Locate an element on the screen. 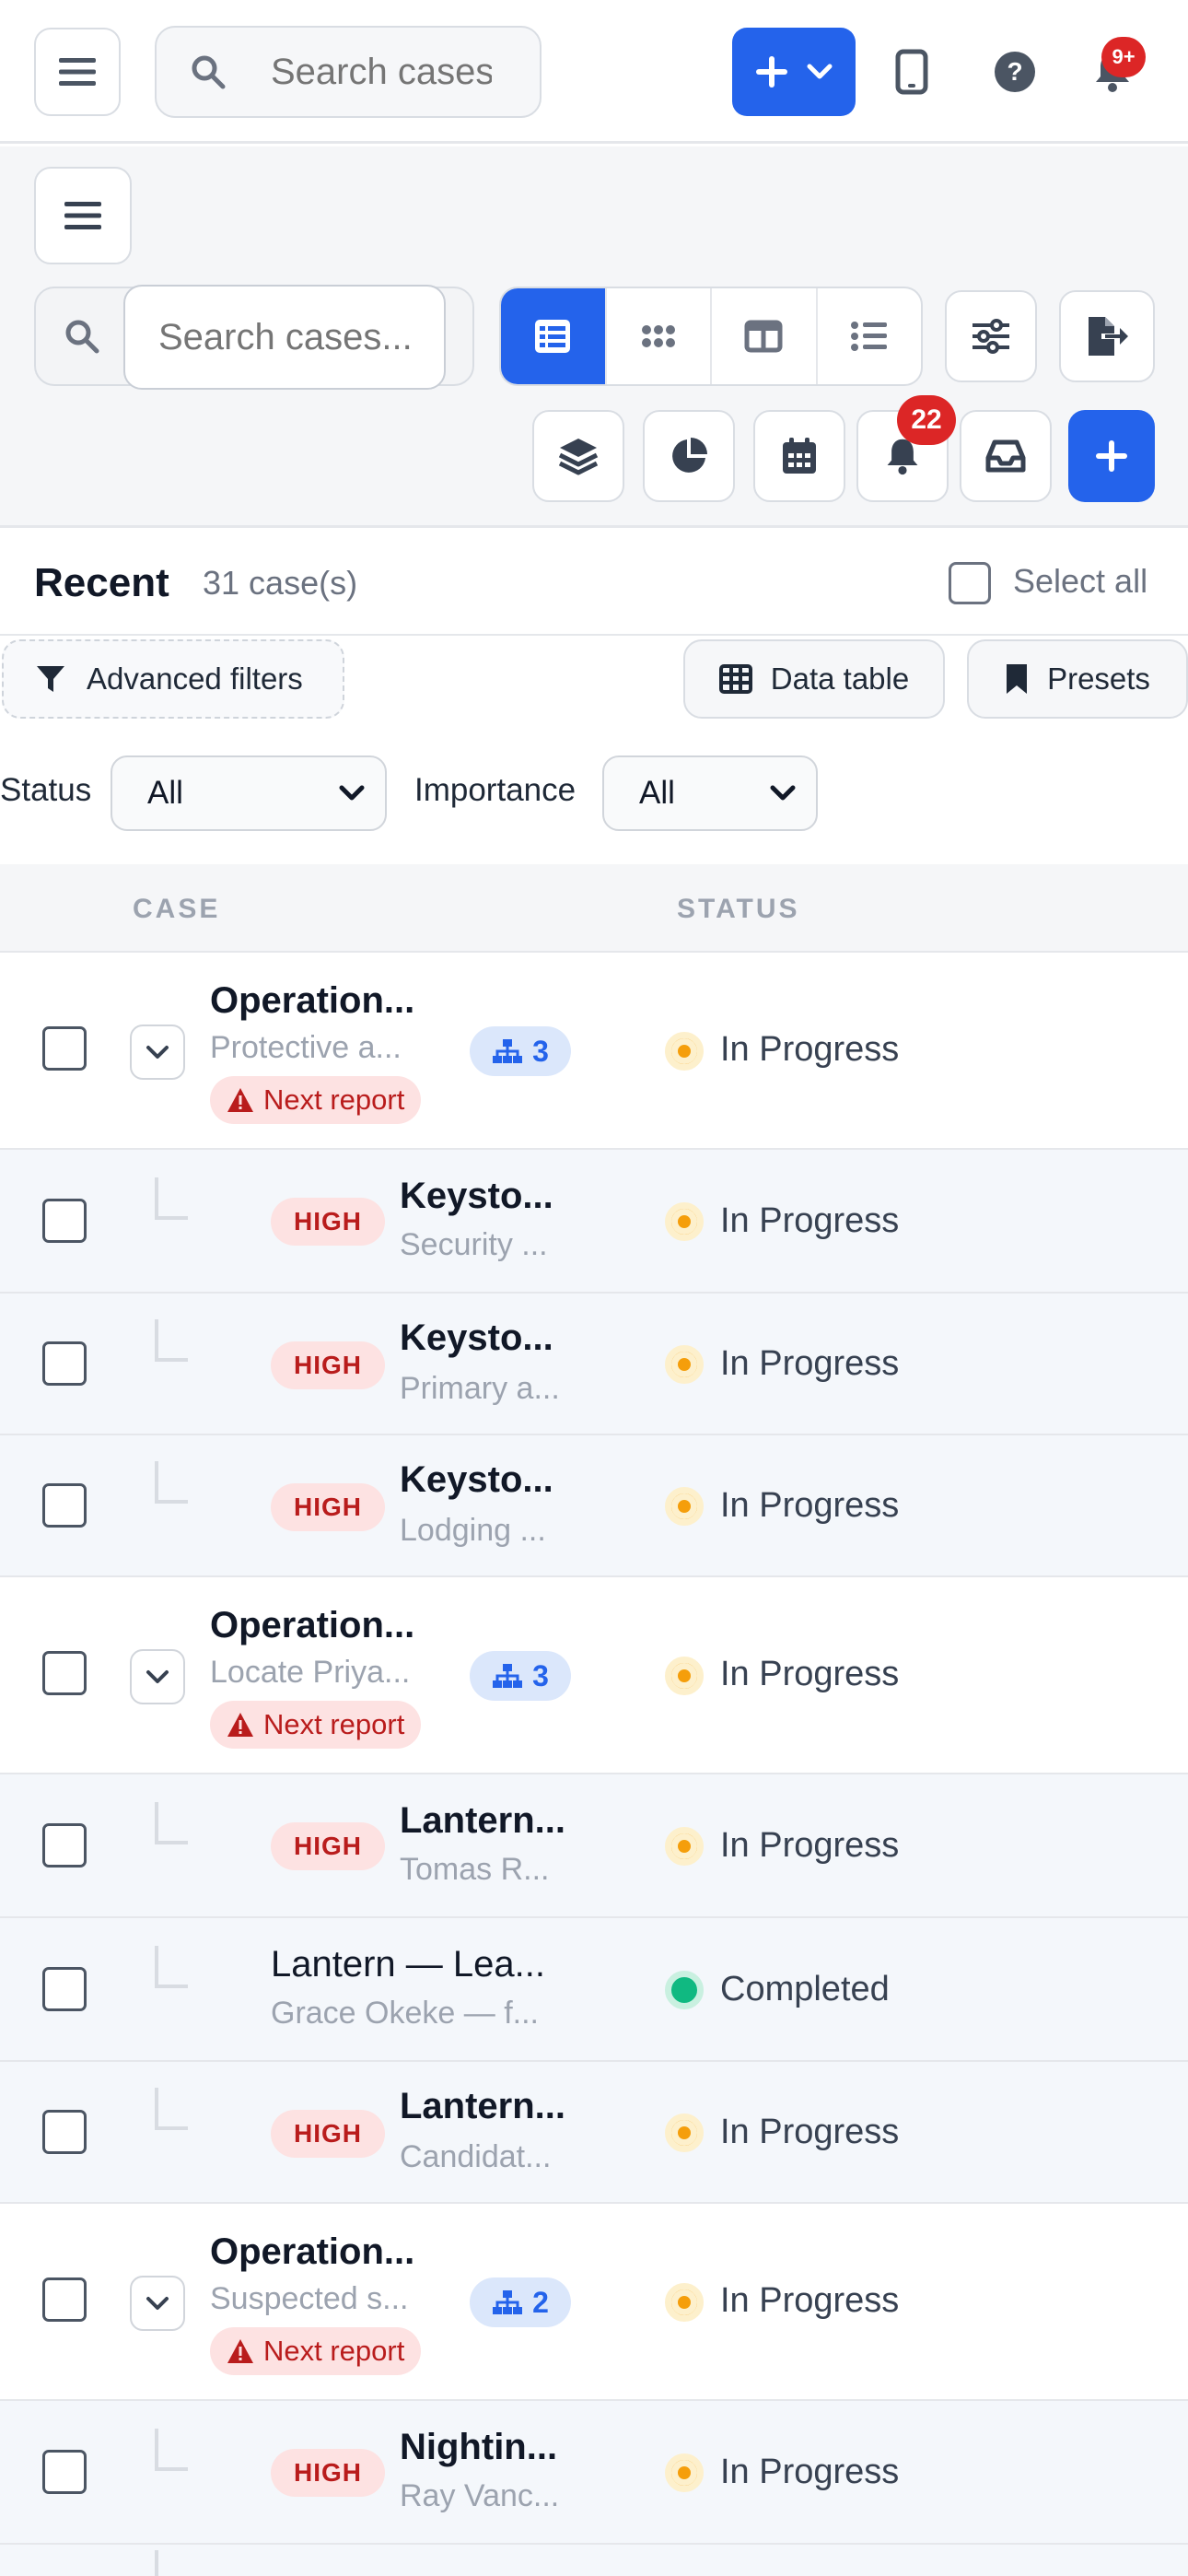  compact-list-view-button is located at coordinates (870, 336).